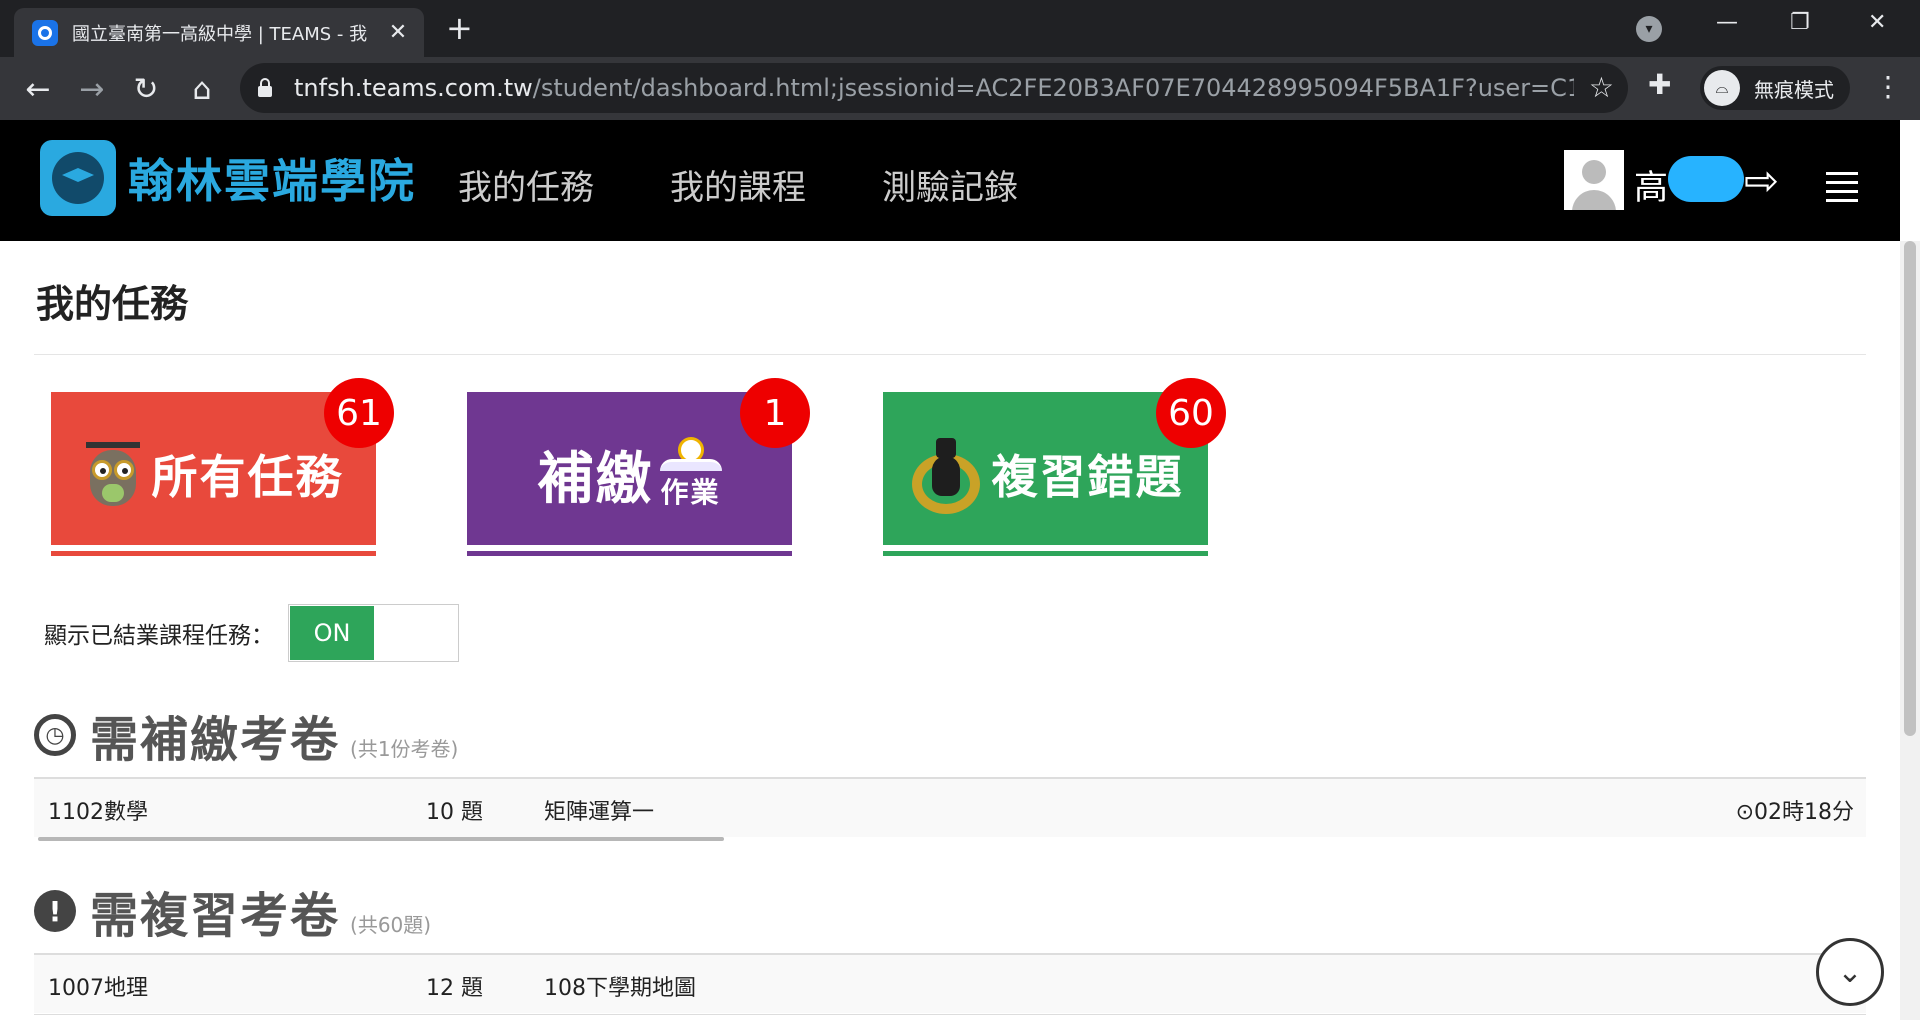 This screenshot has width=1920, height=1020. I want to click on minimize-icon: —, so click(1727, 22).